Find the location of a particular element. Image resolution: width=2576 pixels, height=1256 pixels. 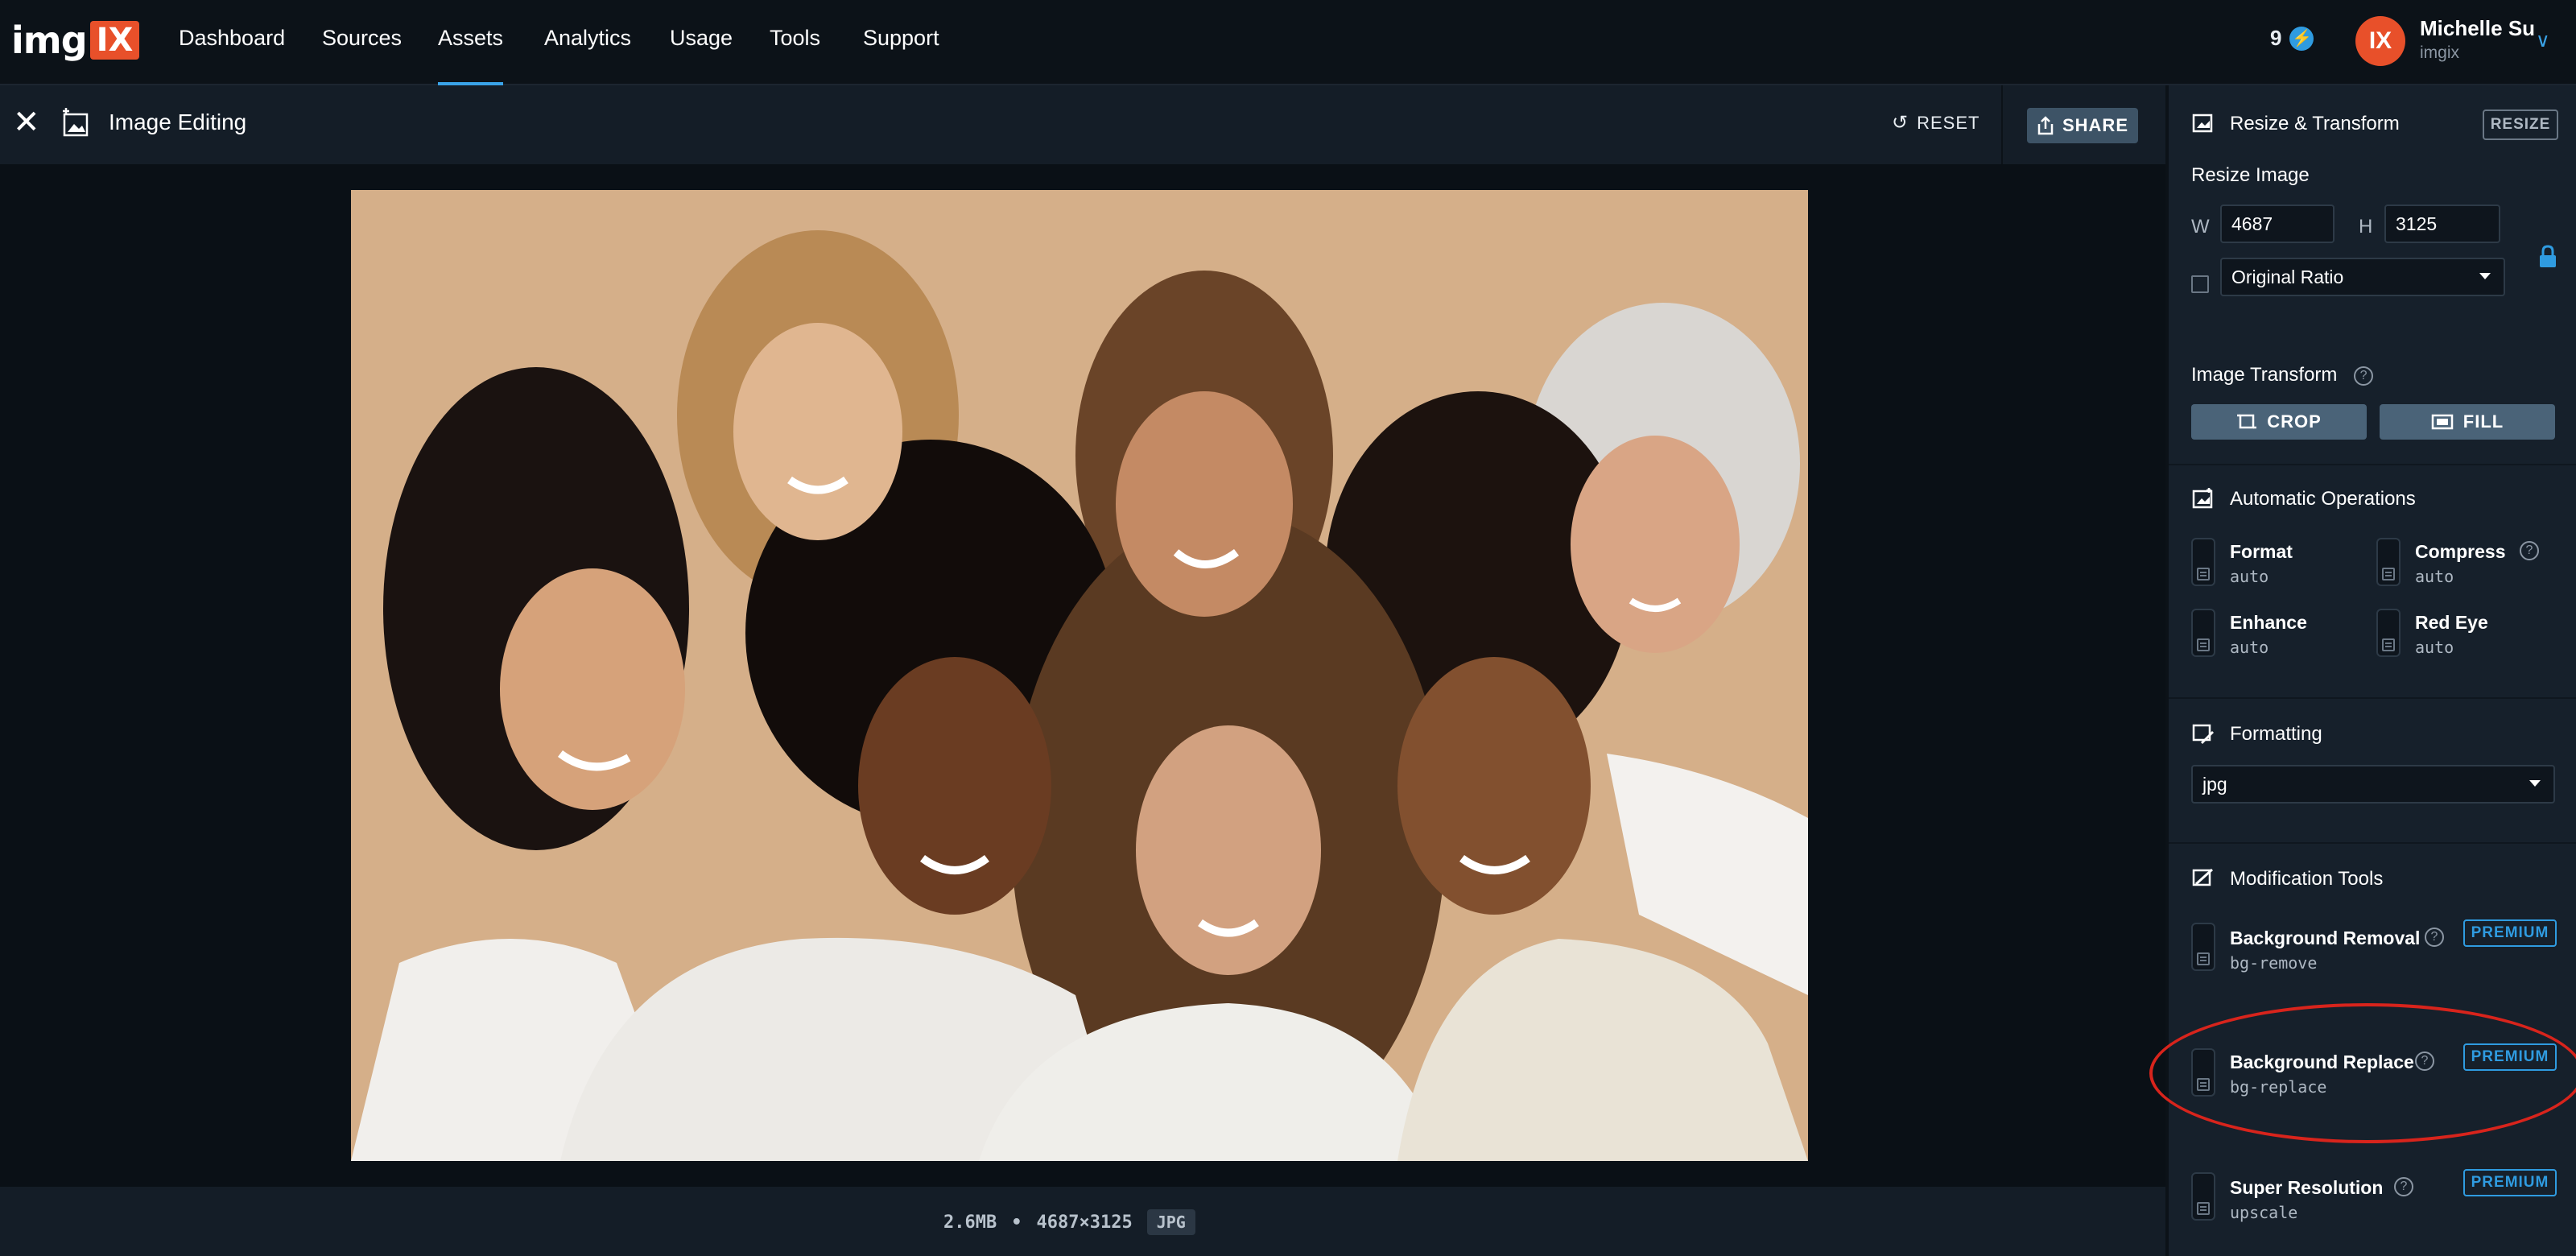

background-removal-toggle is located at coordinates (2203, 947).